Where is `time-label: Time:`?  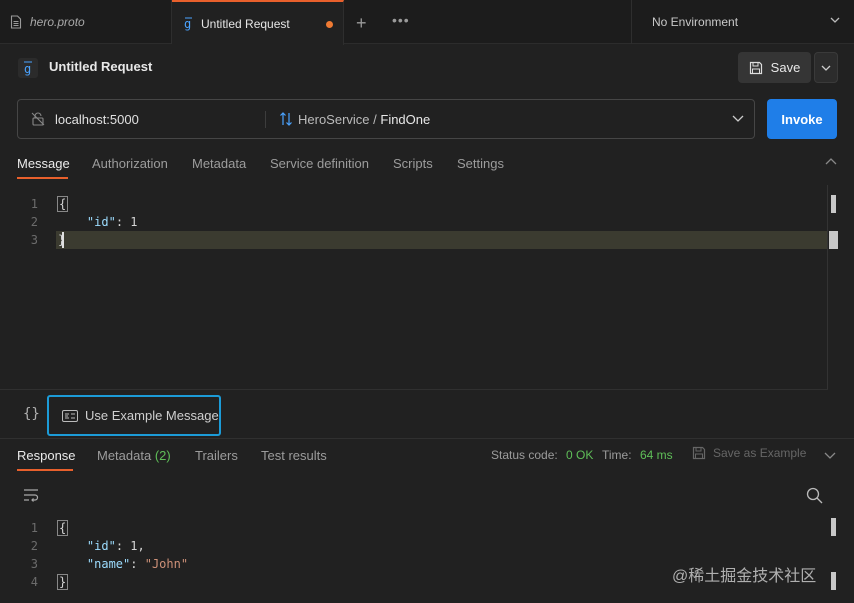
time-label: Time: is located at coordinates (617, 455).